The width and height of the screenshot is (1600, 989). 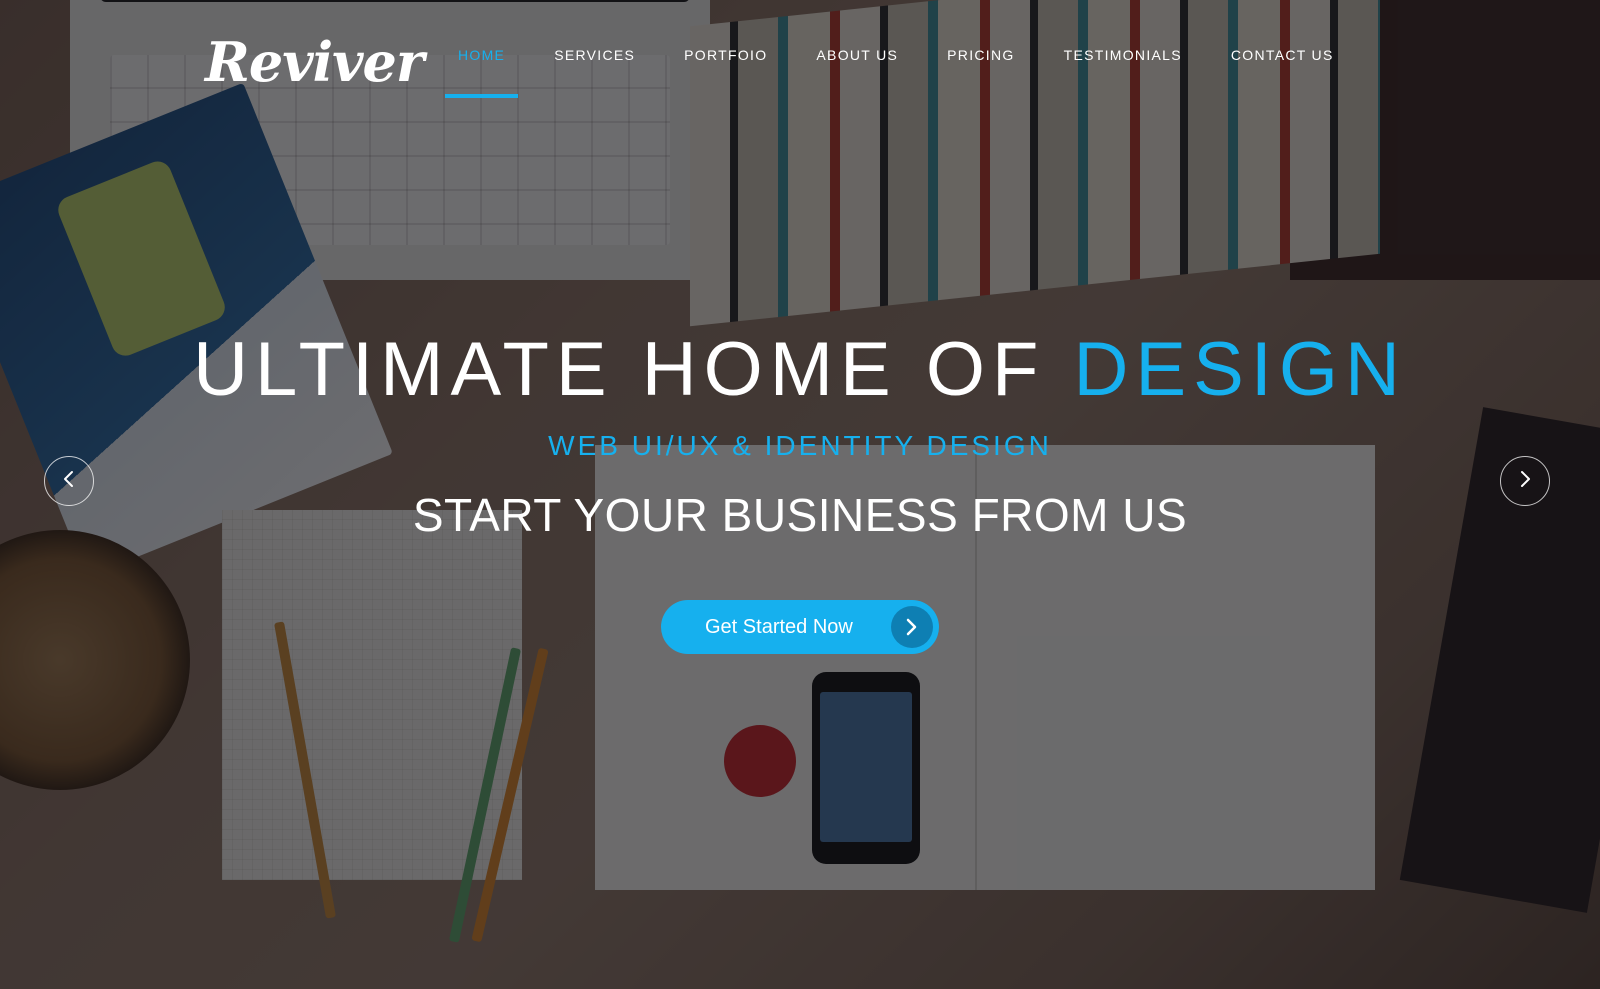 I want to click on slider-next-button, so click(x=1525, y=481).